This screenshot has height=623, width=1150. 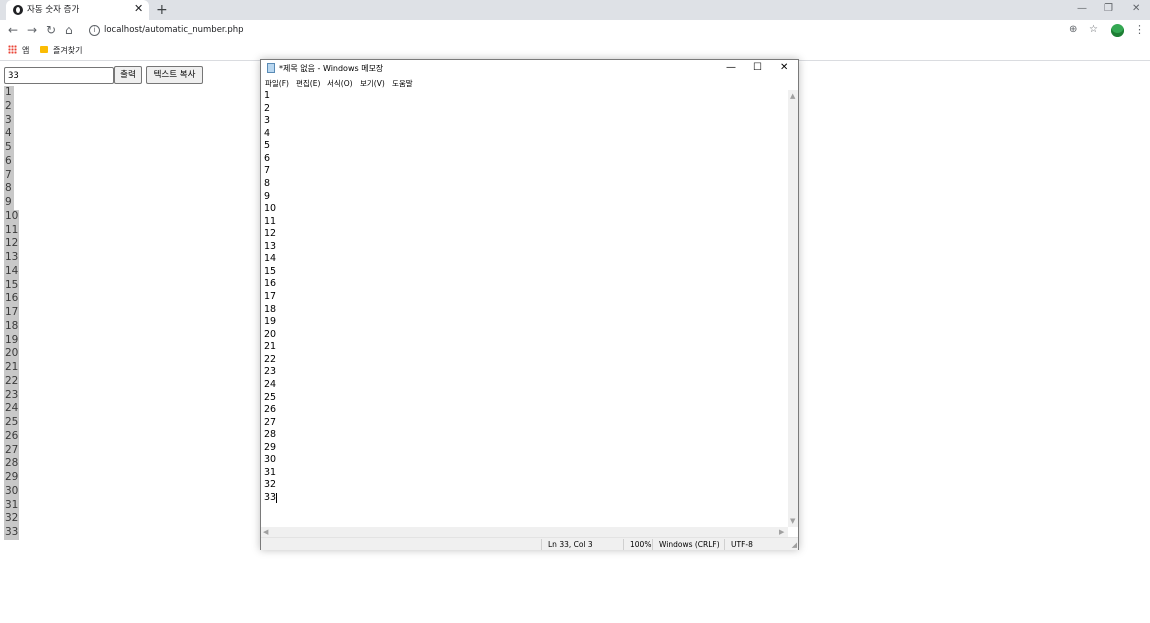 I want to click on number-item: 25, so click(x=11, y=423).